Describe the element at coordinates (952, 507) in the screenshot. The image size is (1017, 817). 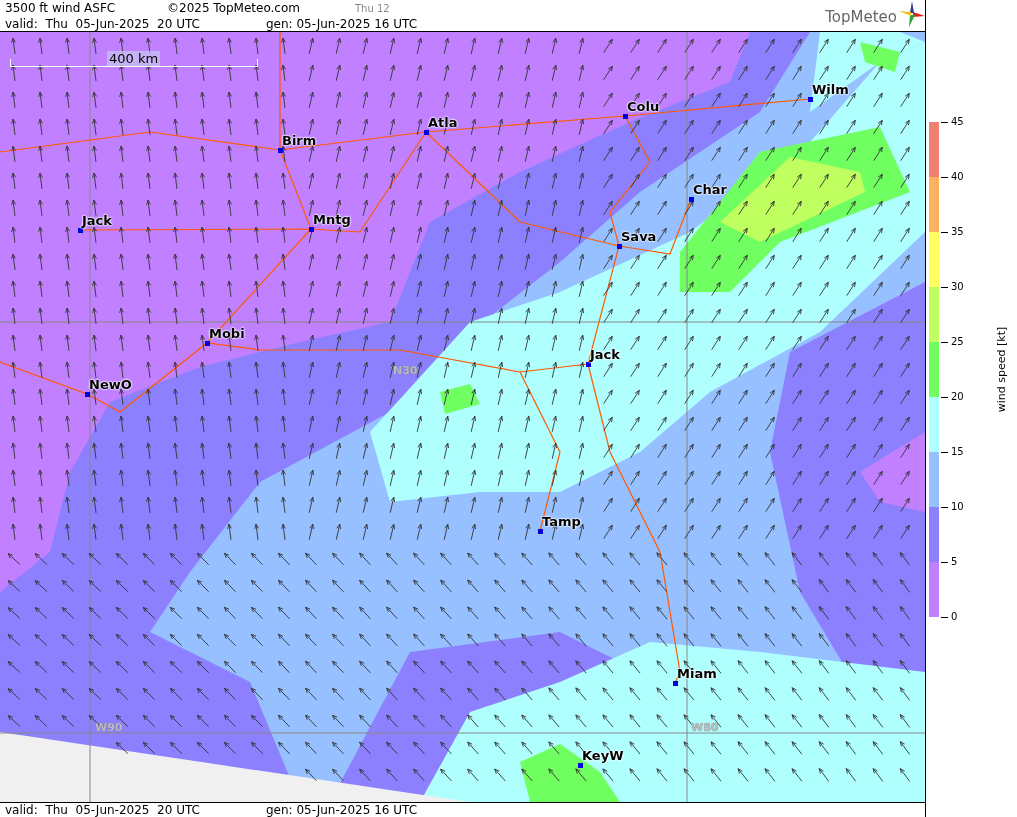
I see `legend-tick-label: 10` at that location.